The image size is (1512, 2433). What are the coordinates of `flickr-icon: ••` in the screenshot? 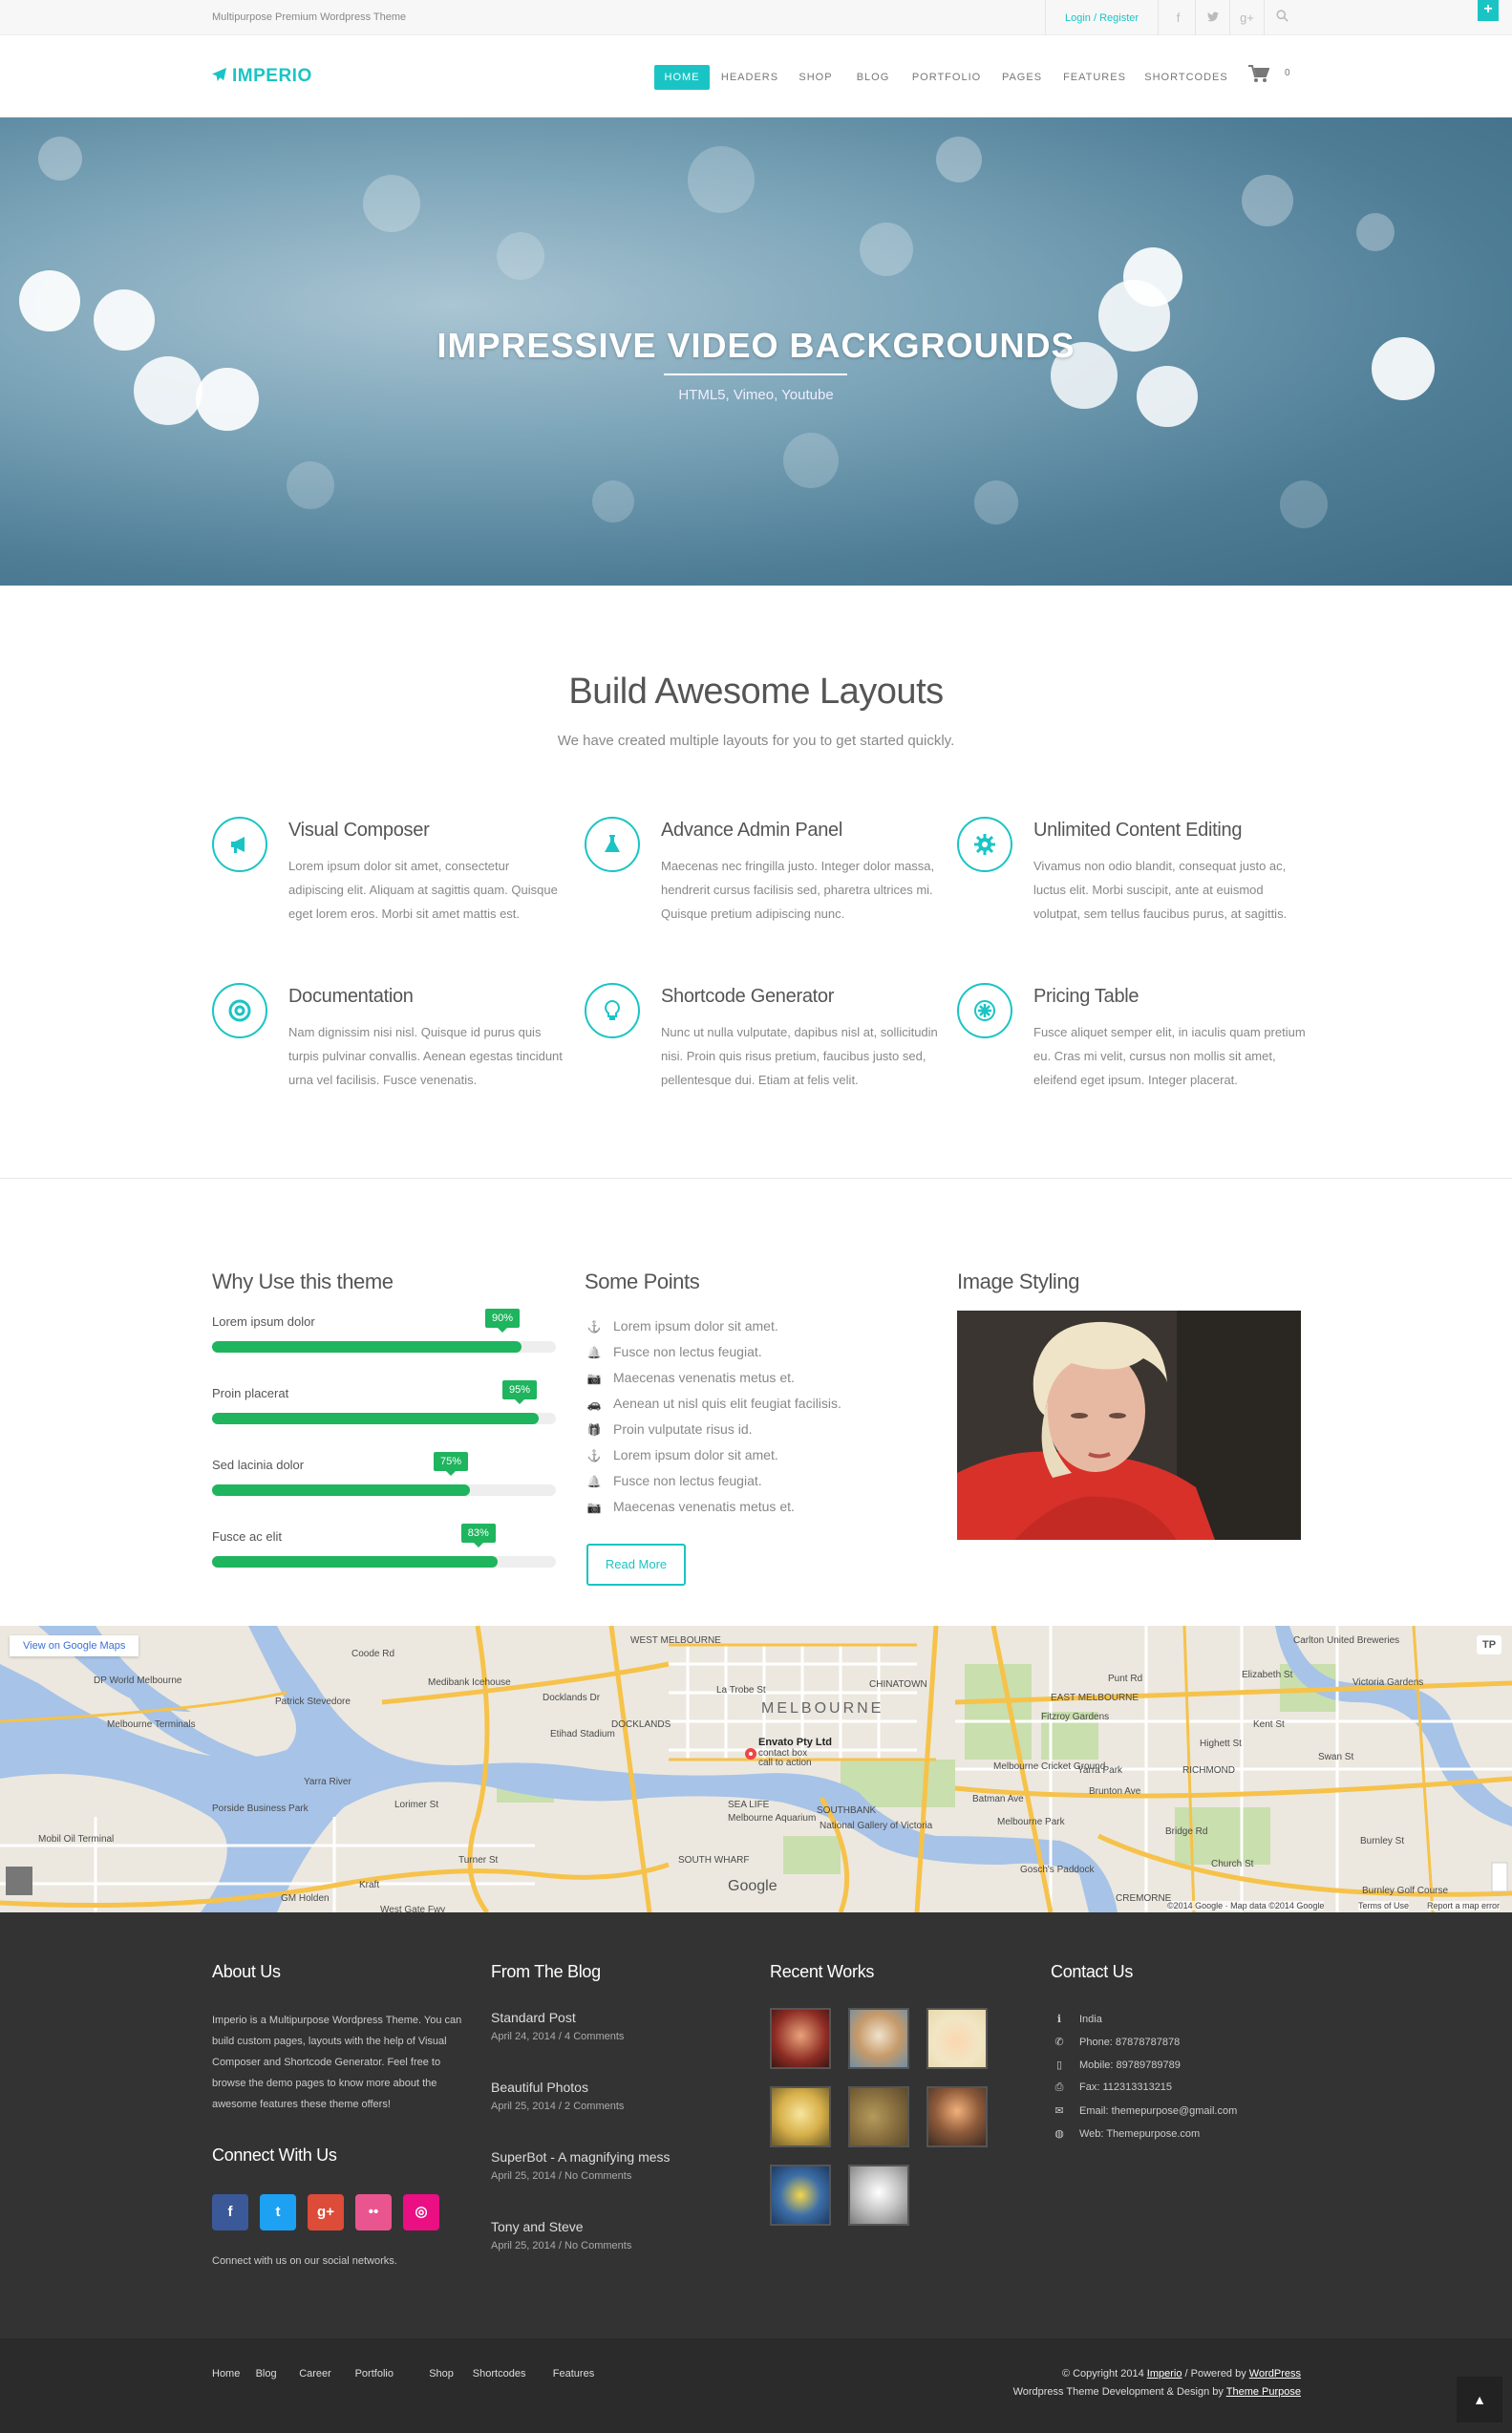 It's located at (373, 2212).